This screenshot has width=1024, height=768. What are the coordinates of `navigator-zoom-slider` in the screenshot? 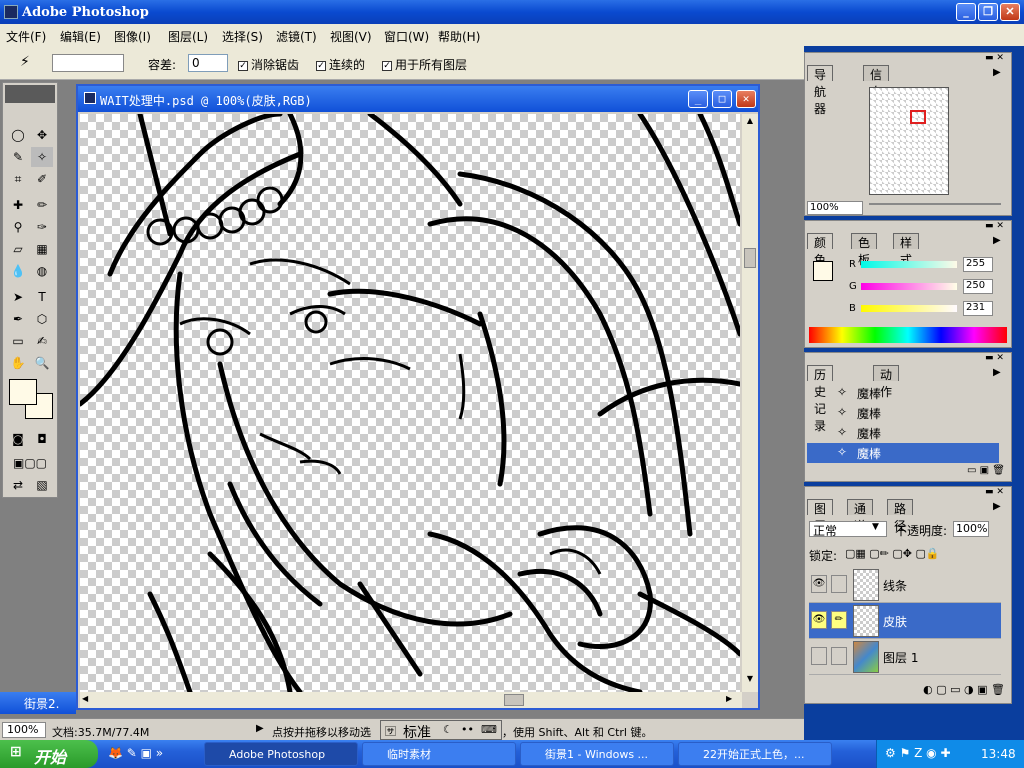 It's located at (935, 208).